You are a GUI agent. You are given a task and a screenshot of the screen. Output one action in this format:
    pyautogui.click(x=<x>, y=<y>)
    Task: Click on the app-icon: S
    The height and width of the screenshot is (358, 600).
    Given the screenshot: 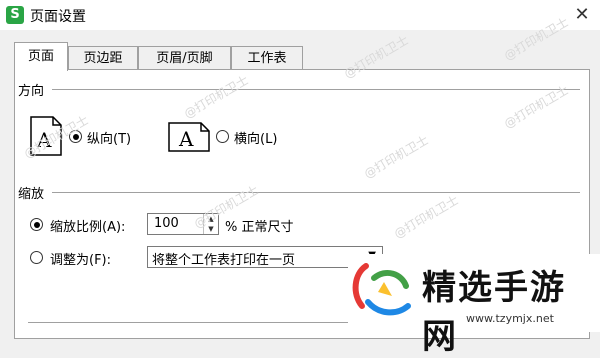 What is the action you would take?
    pyautogui.click(x=15, y=15)
    